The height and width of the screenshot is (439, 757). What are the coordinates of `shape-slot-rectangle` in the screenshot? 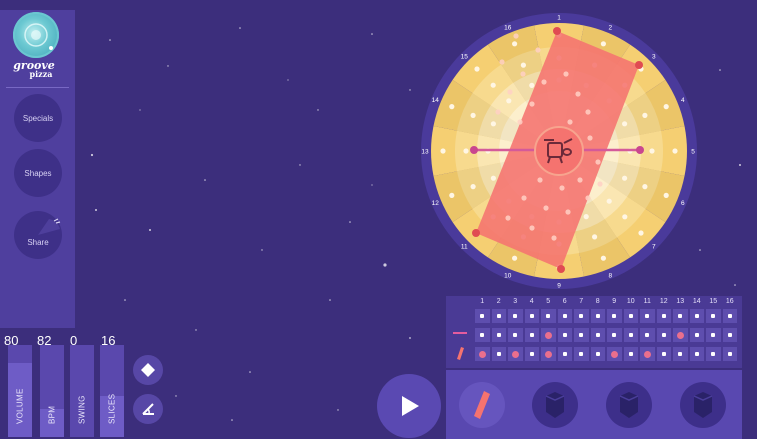 It's located at (482, 405).